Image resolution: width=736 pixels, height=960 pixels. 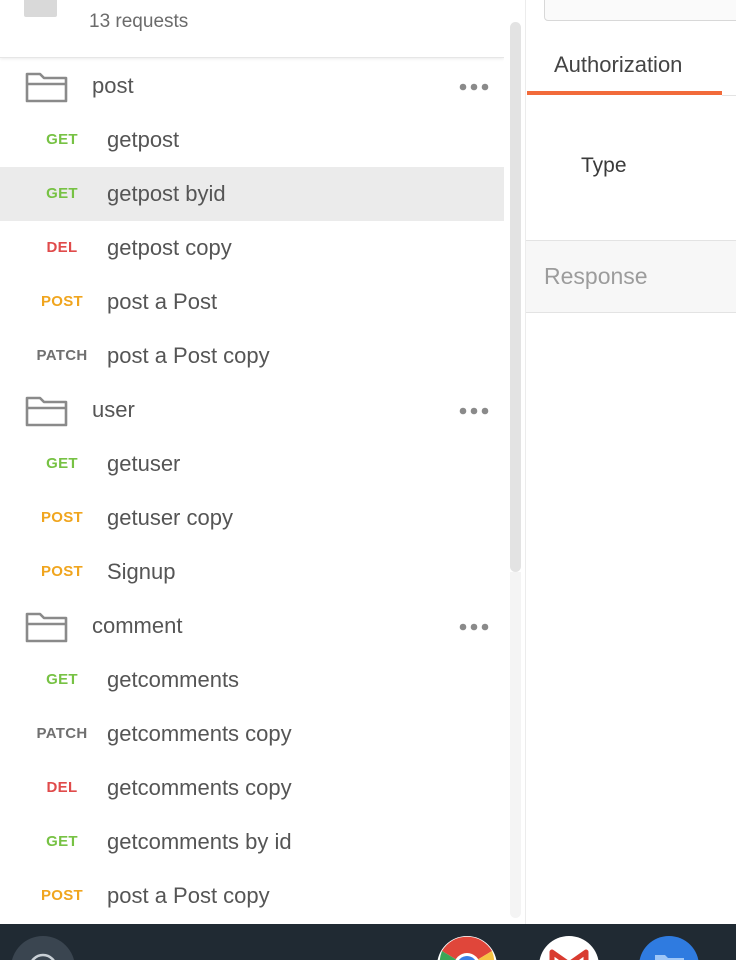 I want to click on launcher-icon, so click(x=43, y=947).